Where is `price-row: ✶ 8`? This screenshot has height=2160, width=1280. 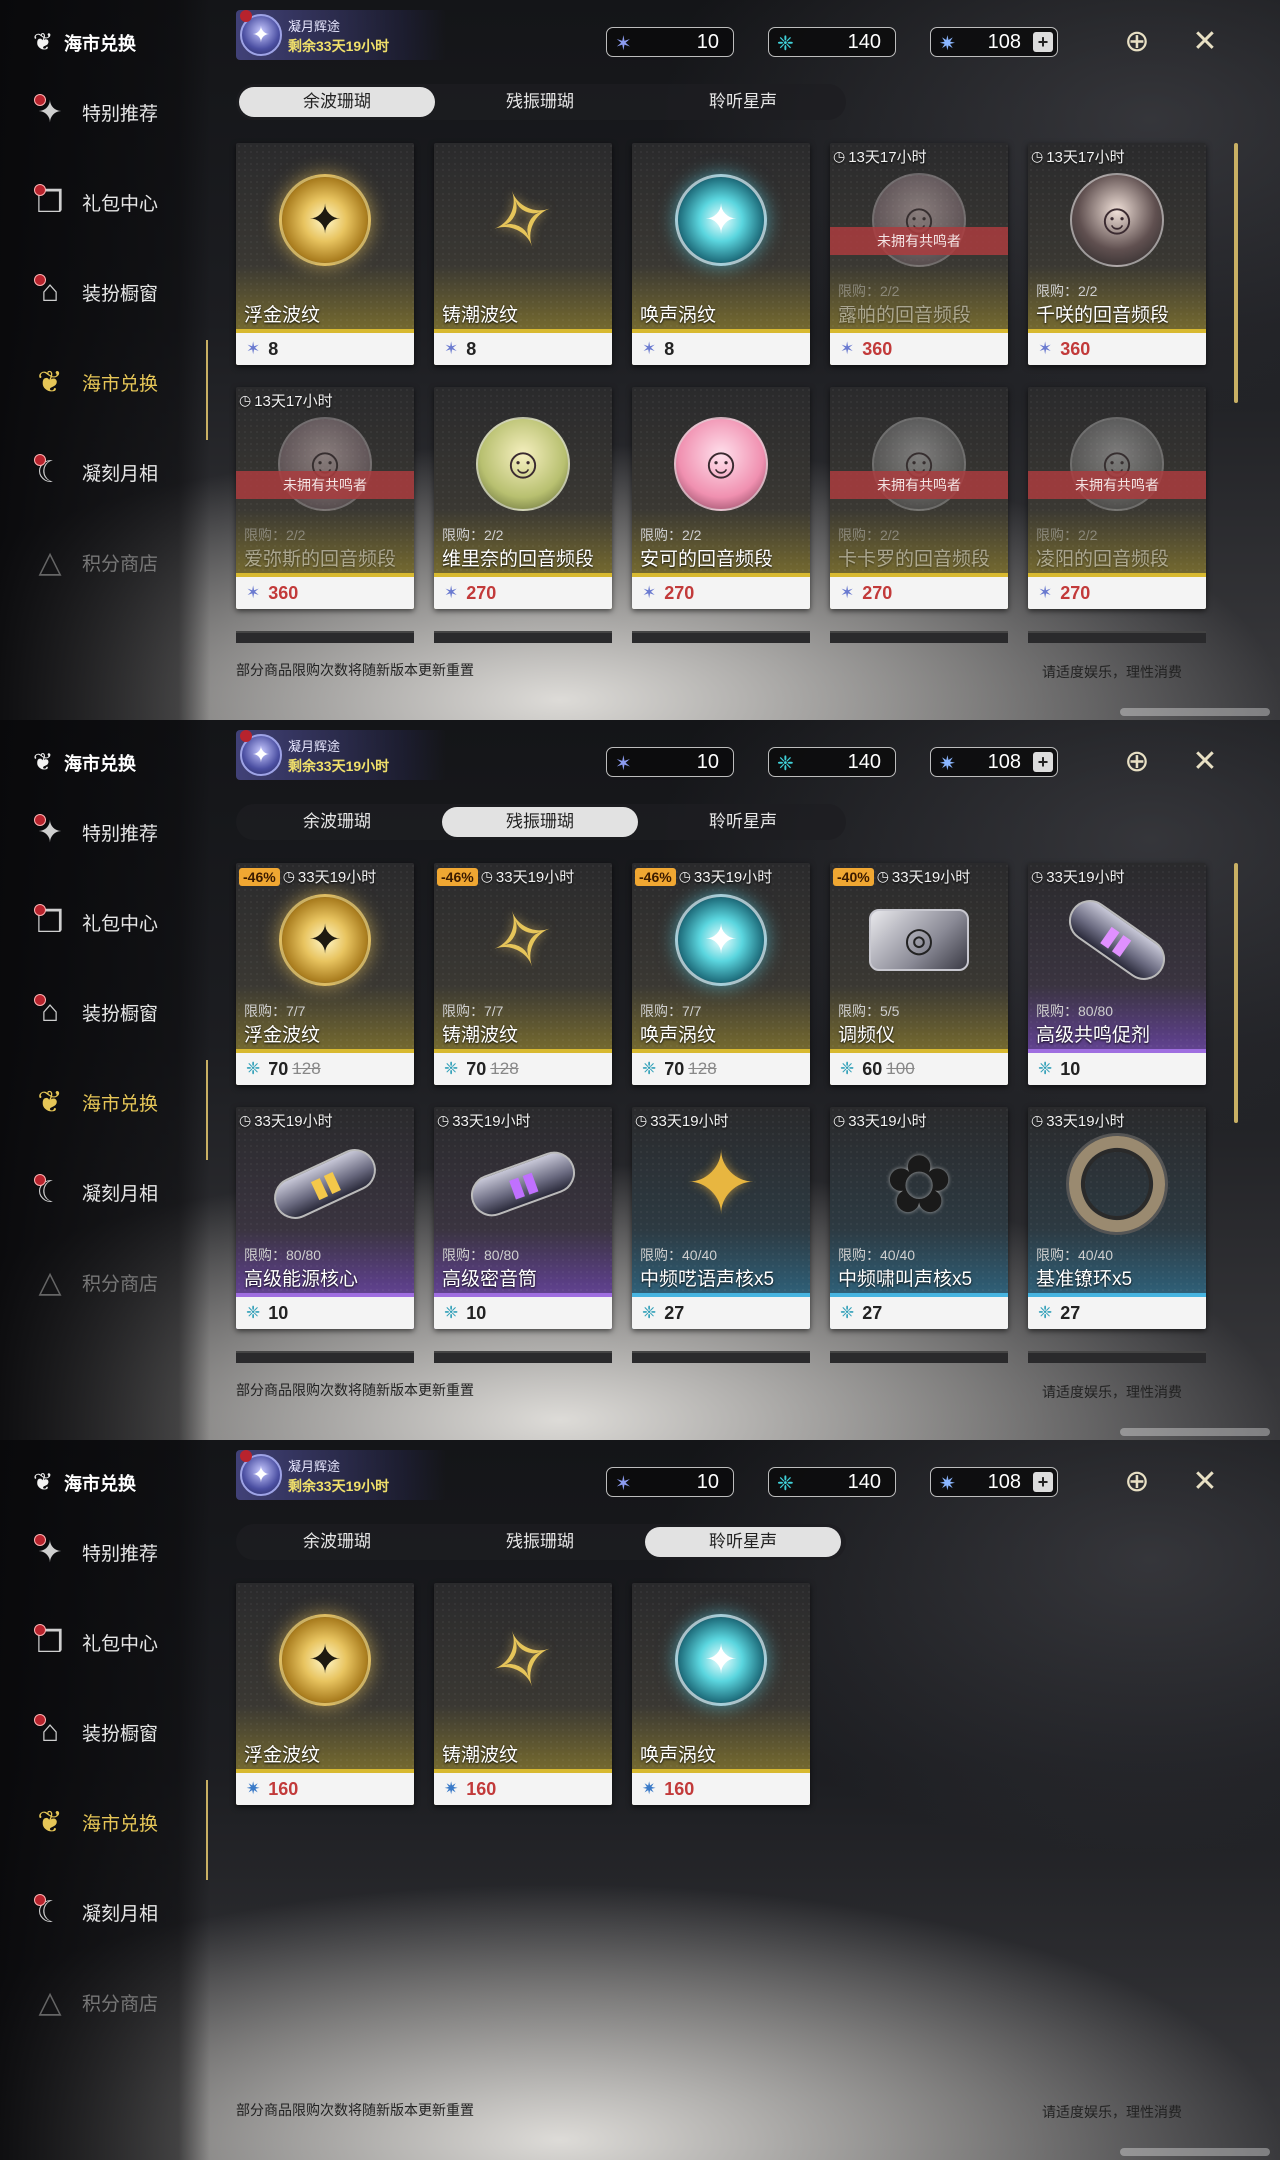 price-row: ✶ 8 is located at coordinates (325, 349).